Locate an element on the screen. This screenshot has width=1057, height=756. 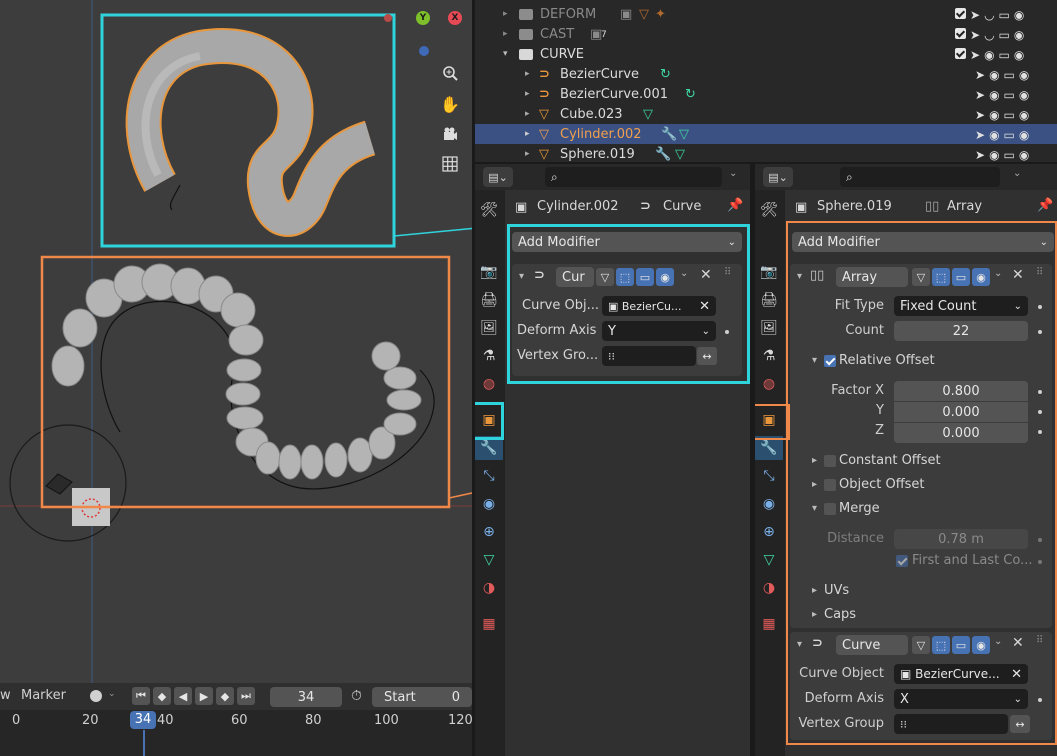
tool-tab-icon: 🛠 is located at coordinates (489, 210).